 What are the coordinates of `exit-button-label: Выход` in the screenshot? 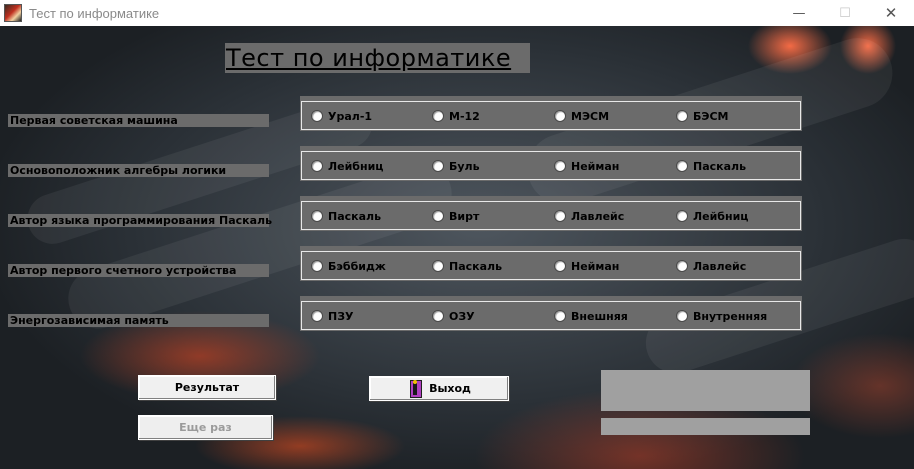 It's located at (450, 388).